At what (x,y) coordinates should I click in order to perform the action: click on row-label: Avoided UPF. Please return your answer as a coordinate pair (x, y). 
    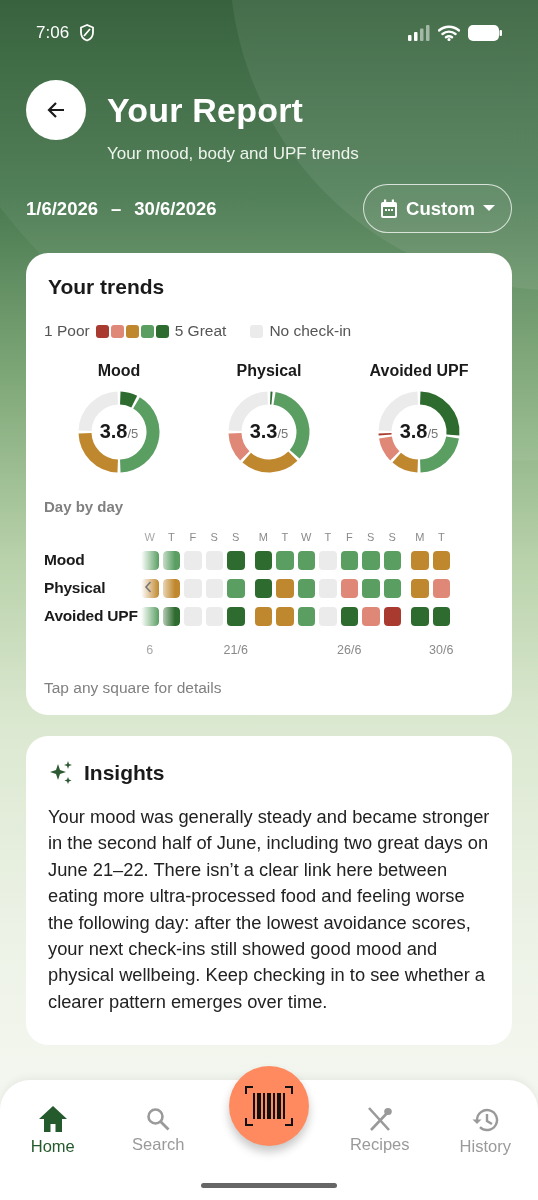
    Looking at the image, I should click on (91, 616).